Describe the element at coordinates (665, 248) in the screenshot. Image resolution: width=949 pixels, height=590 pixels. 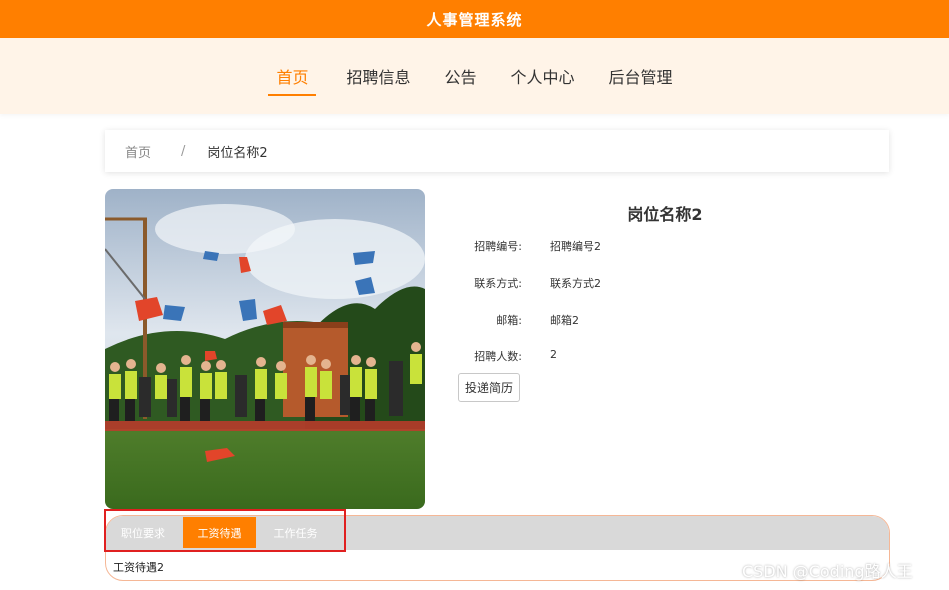
I see `field-row-recruitment-number: 招聘编号: 招聘编号2` at that location.